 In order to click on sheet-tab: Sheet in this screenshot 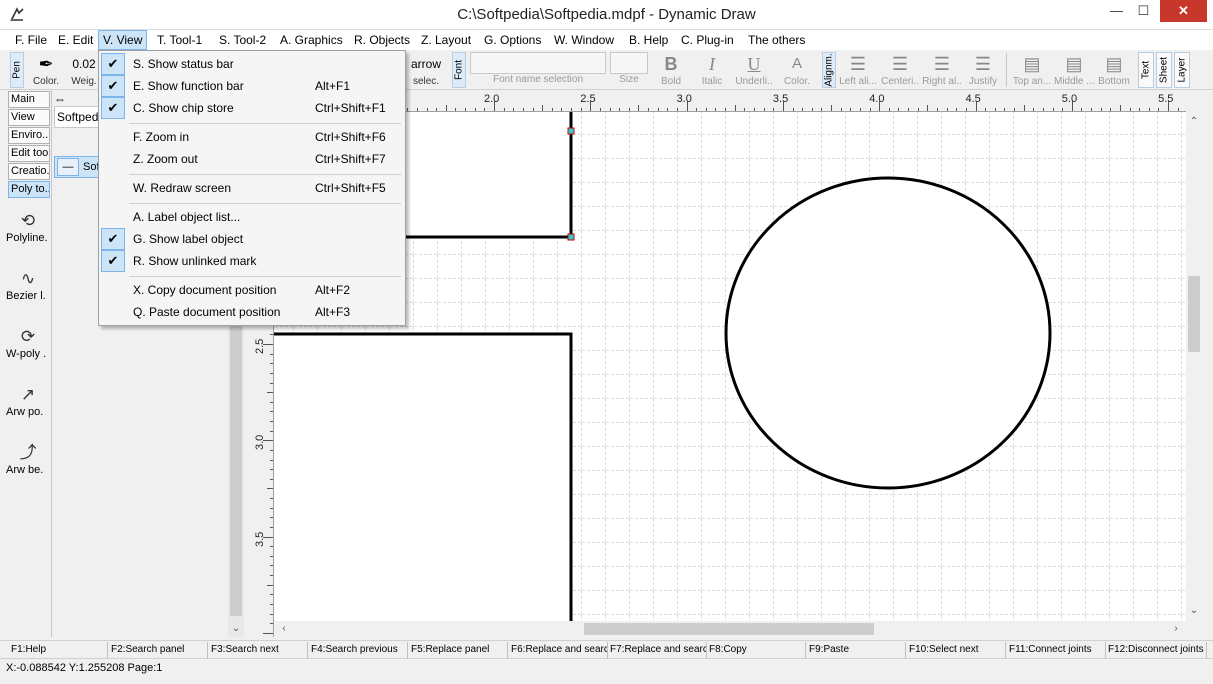, I will do `click(1164, 70)`.